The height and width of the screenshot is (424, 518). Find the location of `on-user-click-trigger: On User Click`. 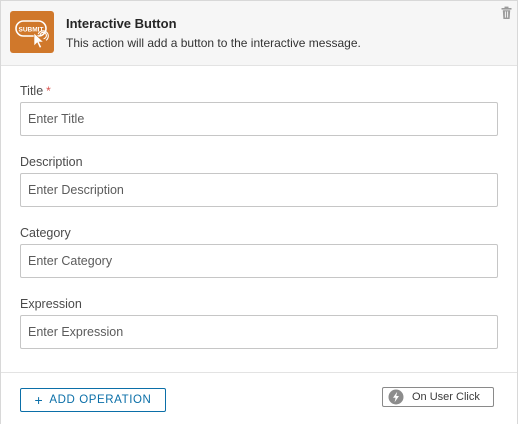

on-user-click-trigger: On User Click is located at coordinates (438, 397).